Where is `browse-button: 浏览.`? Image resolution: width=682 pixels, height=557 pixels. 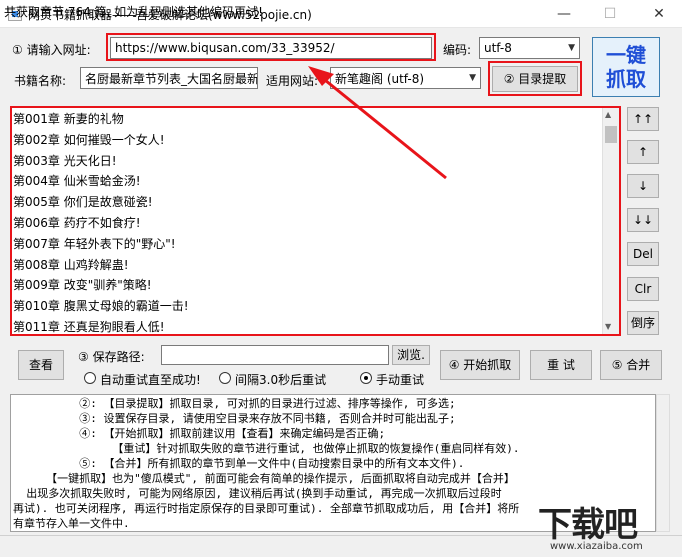
browse-button: 浏览. is located at coordinates (411, 355).